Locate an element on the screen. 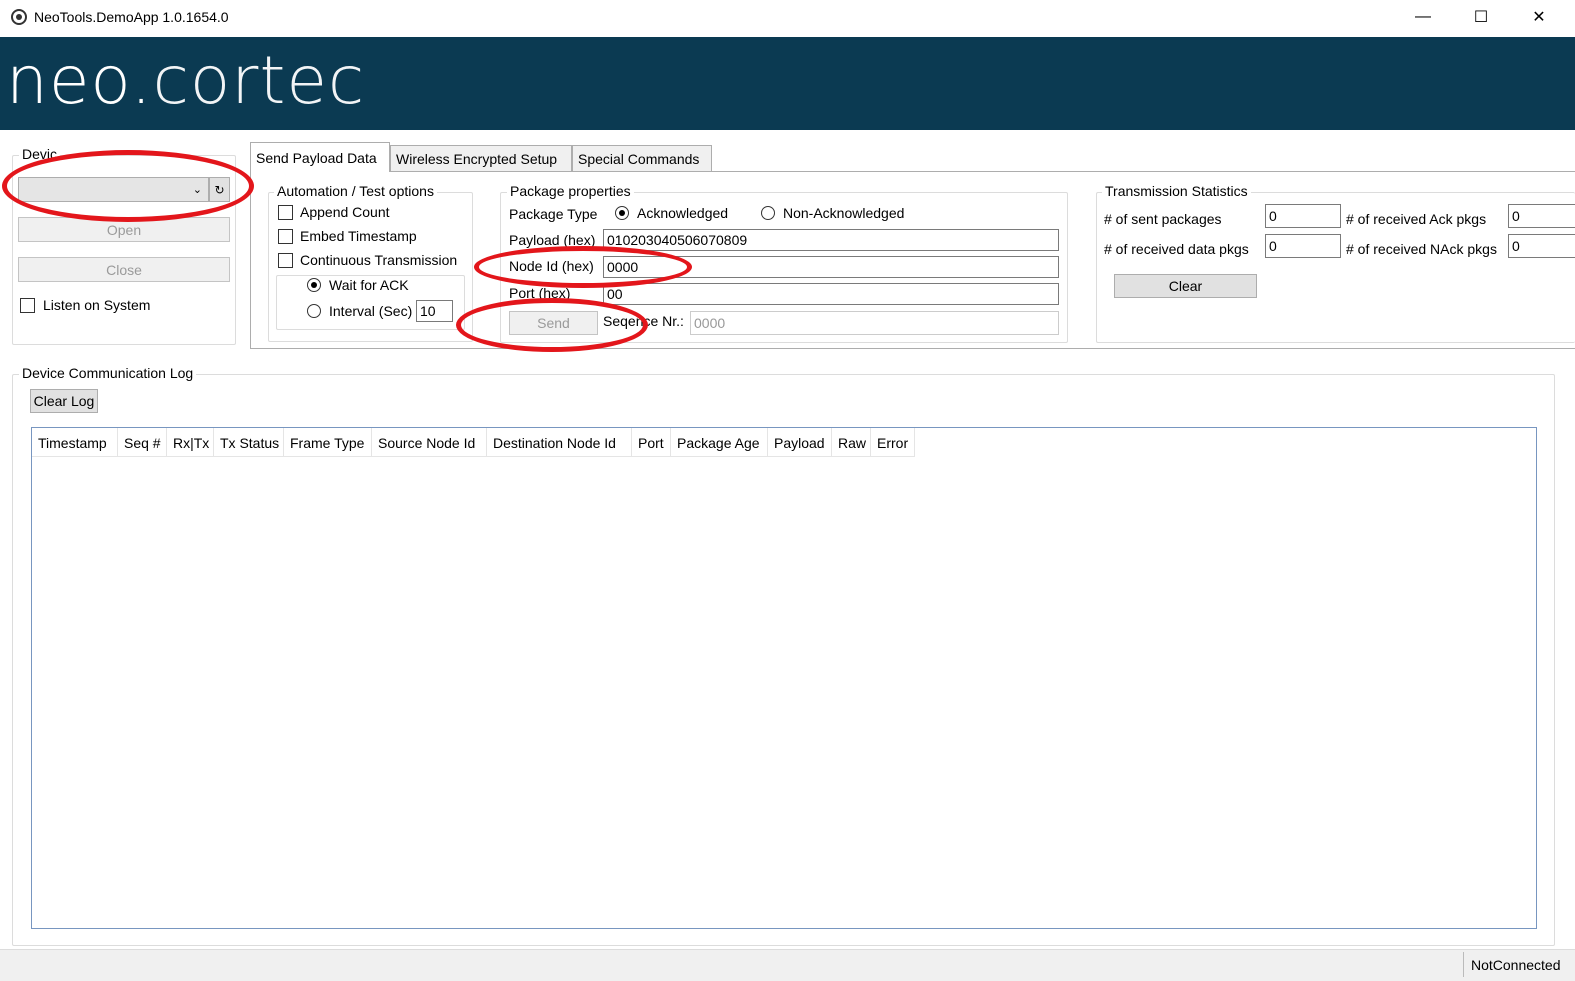 The height and width of the screenshot is (981, 1575). automation-group-title: Automation / Test options is located at coordinates (355, 191).